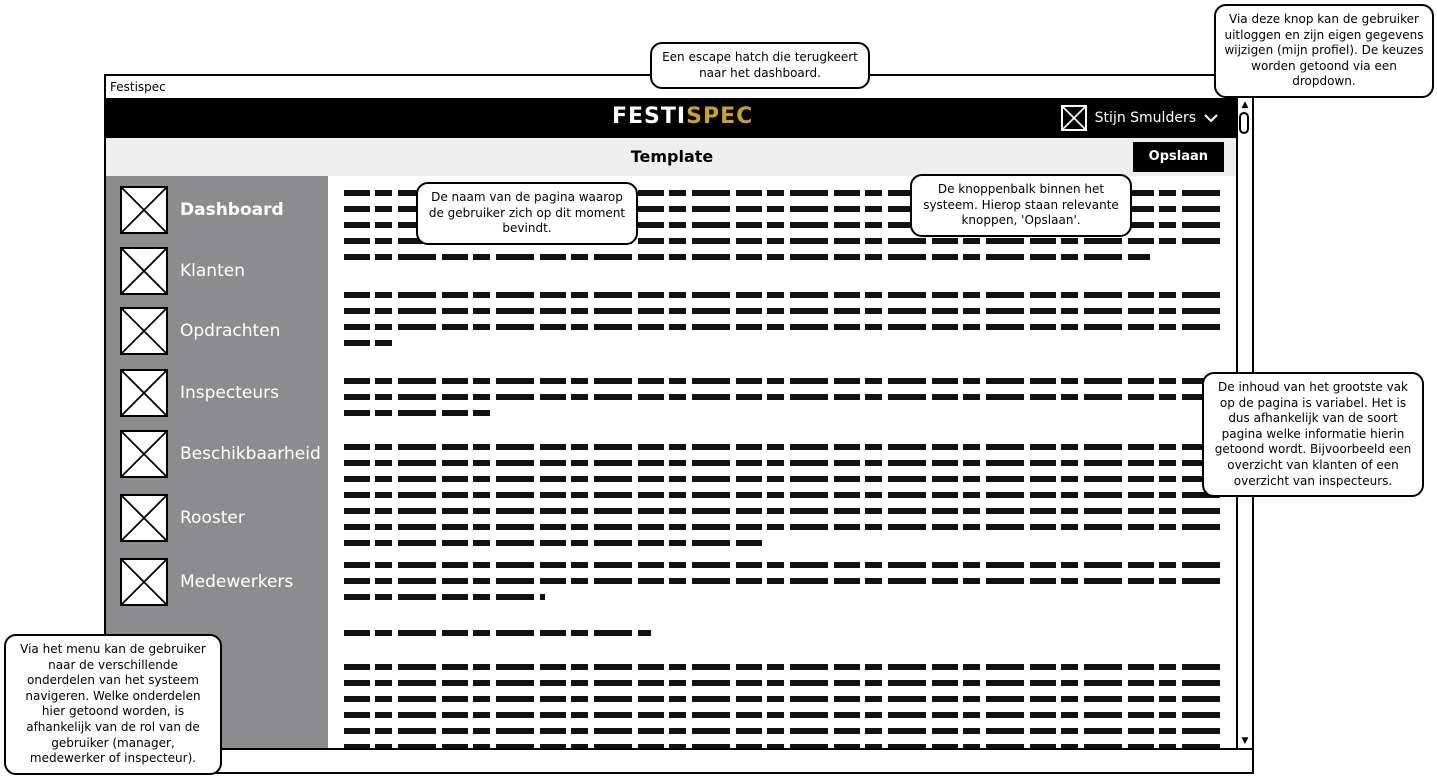  I want to click on sidebar-item-inspecteurs: Inspecteurs, so click(199, 393).